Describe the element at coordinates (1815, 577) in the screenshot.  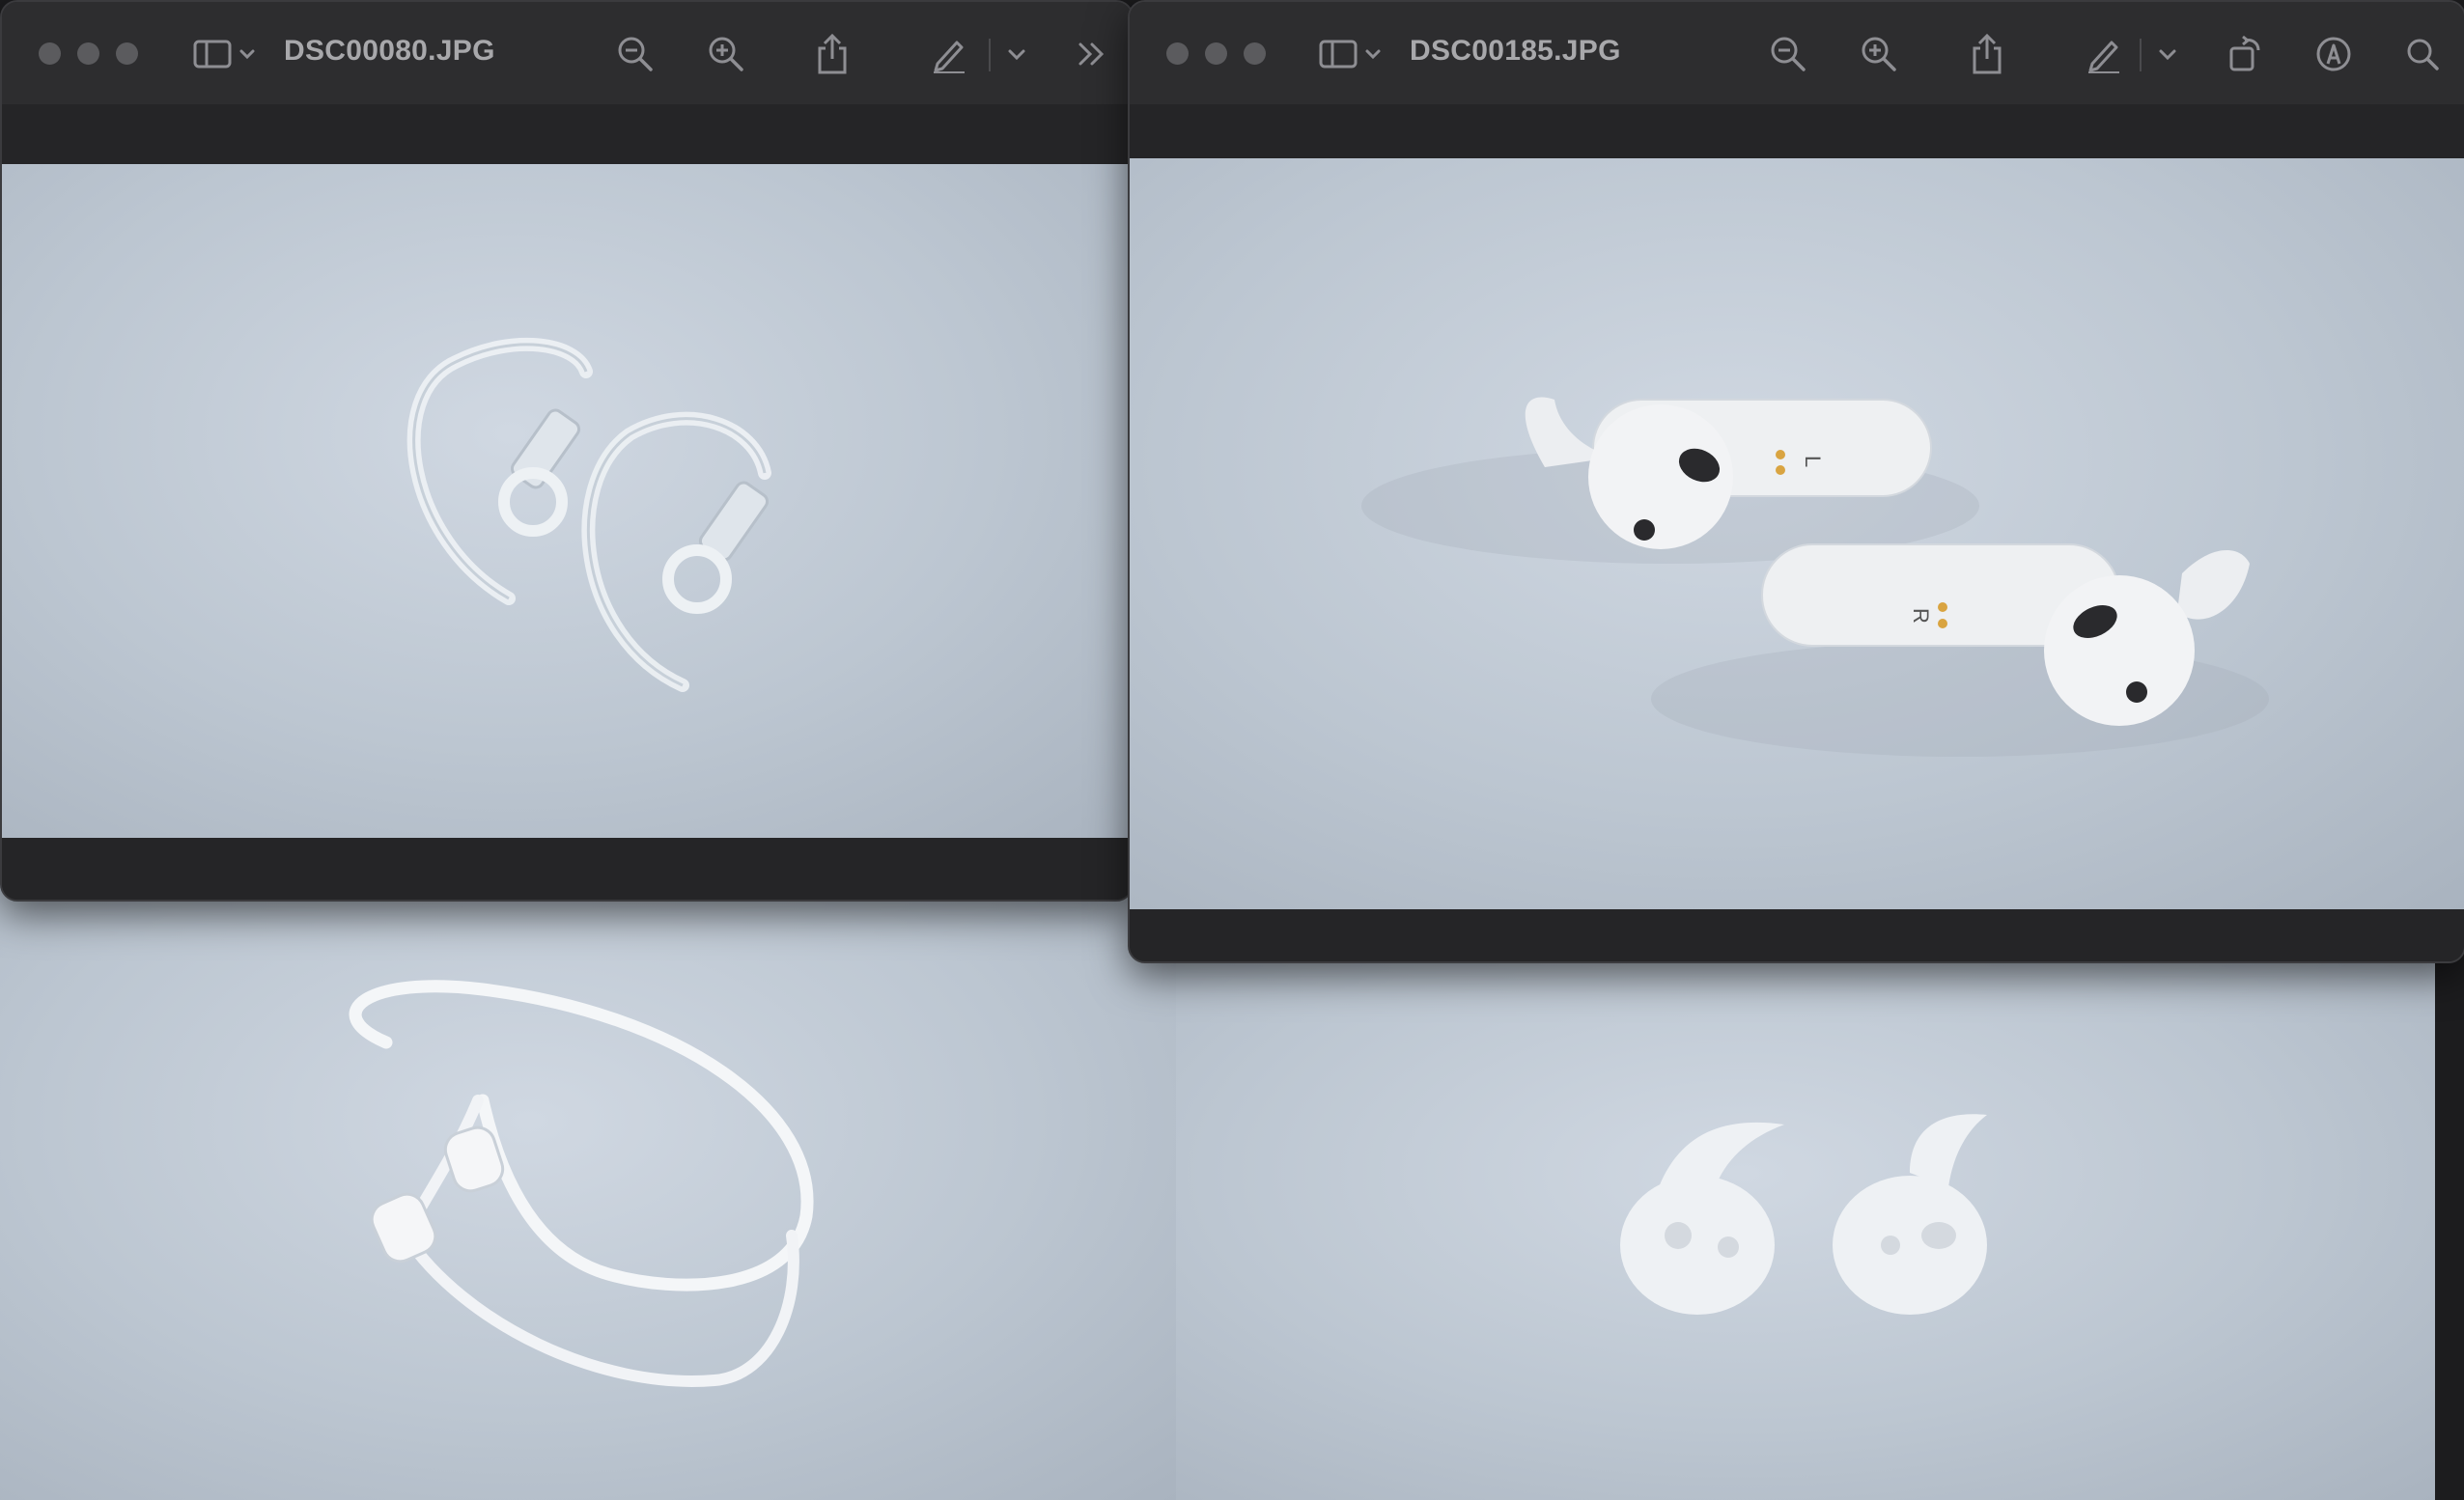
I see `earbuds-illustration: L R` at that location.